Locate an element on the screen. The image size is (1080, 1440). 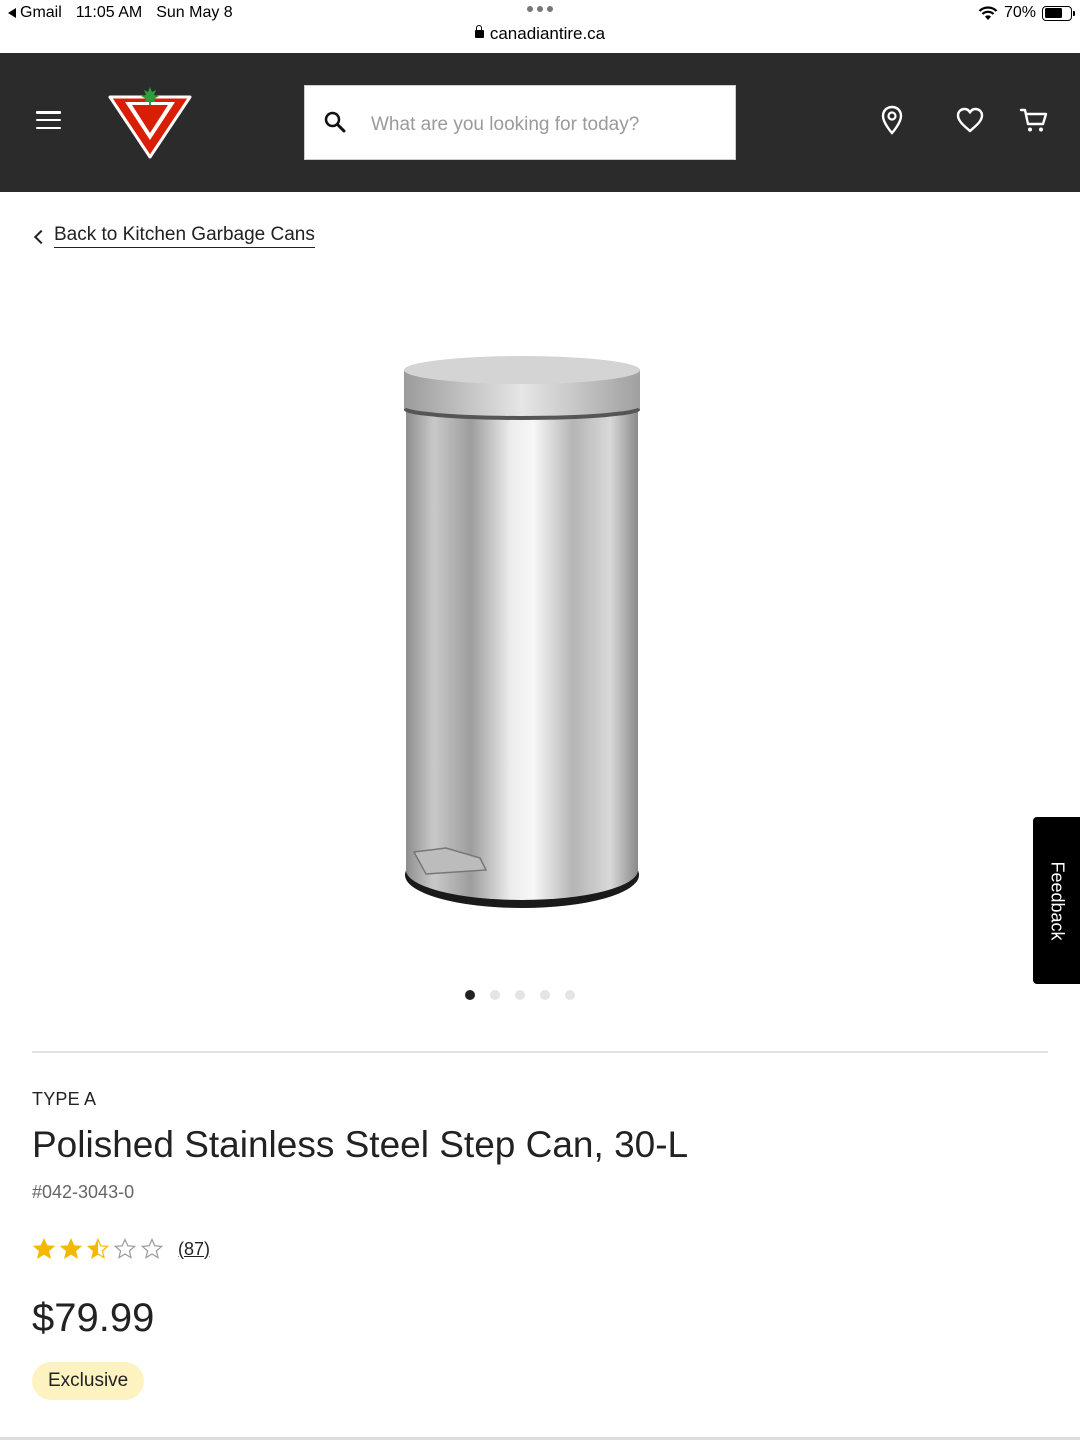
exclusive-badge: Exclusive is located at coordinates (88, 1381).